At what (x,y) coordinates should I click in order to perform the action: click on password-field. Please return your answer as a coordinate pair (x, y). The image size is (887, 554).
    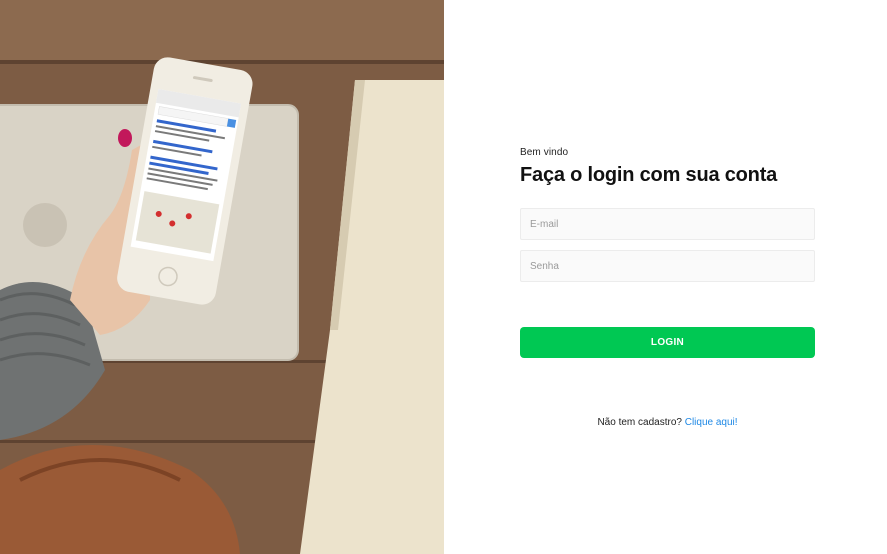
    Looking at the image, I should click on (667, 266).